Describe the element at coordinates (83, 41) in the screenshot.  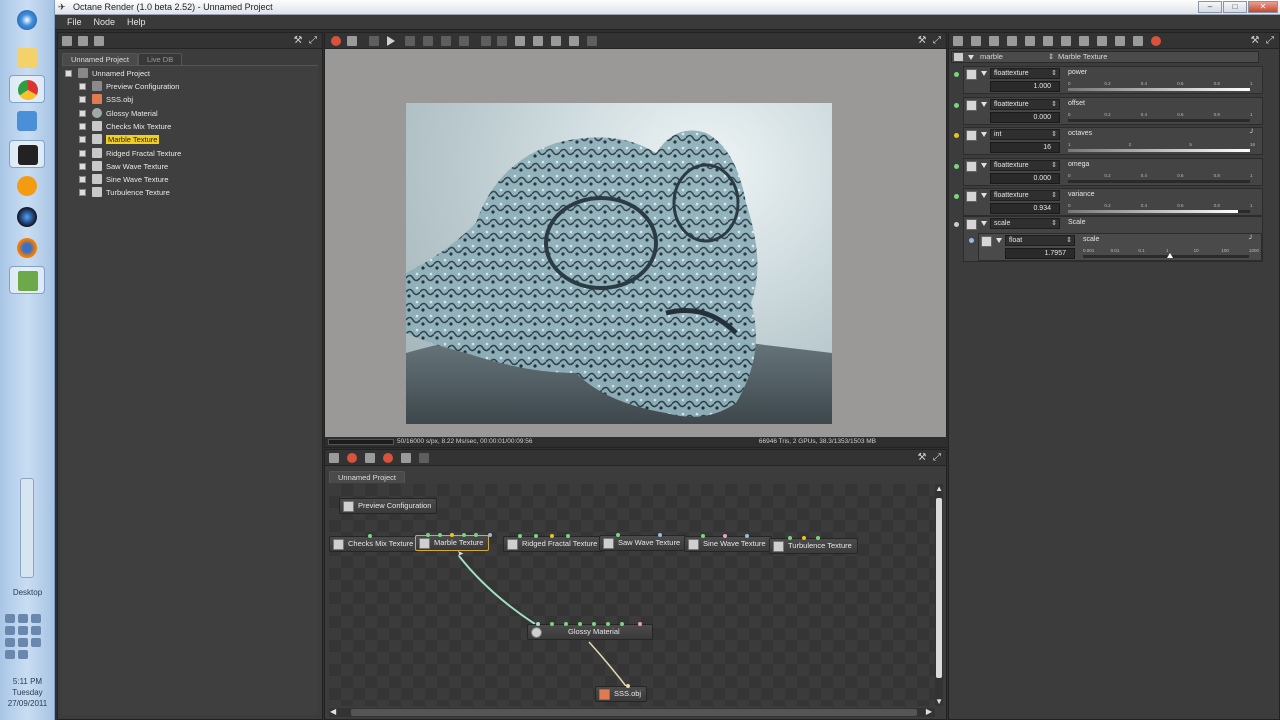
I see `save-icon` at that location.